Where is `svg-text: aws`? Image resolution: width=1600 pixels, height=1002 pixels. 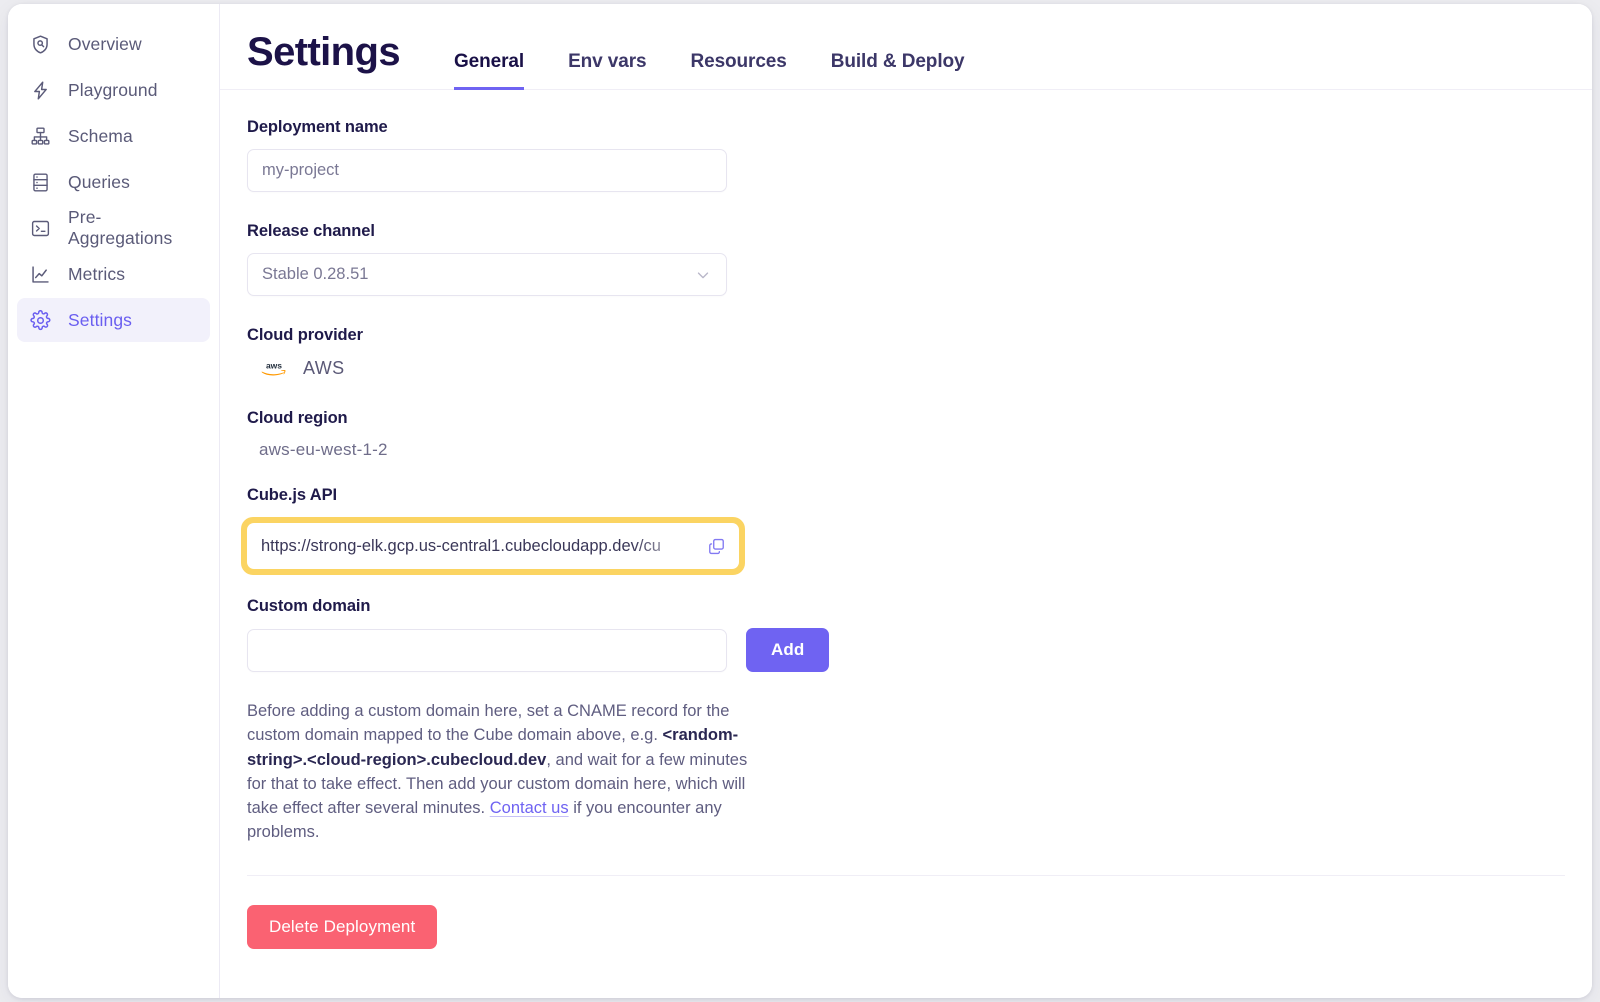 svg-text: aws is located at coordinates (274, 365).